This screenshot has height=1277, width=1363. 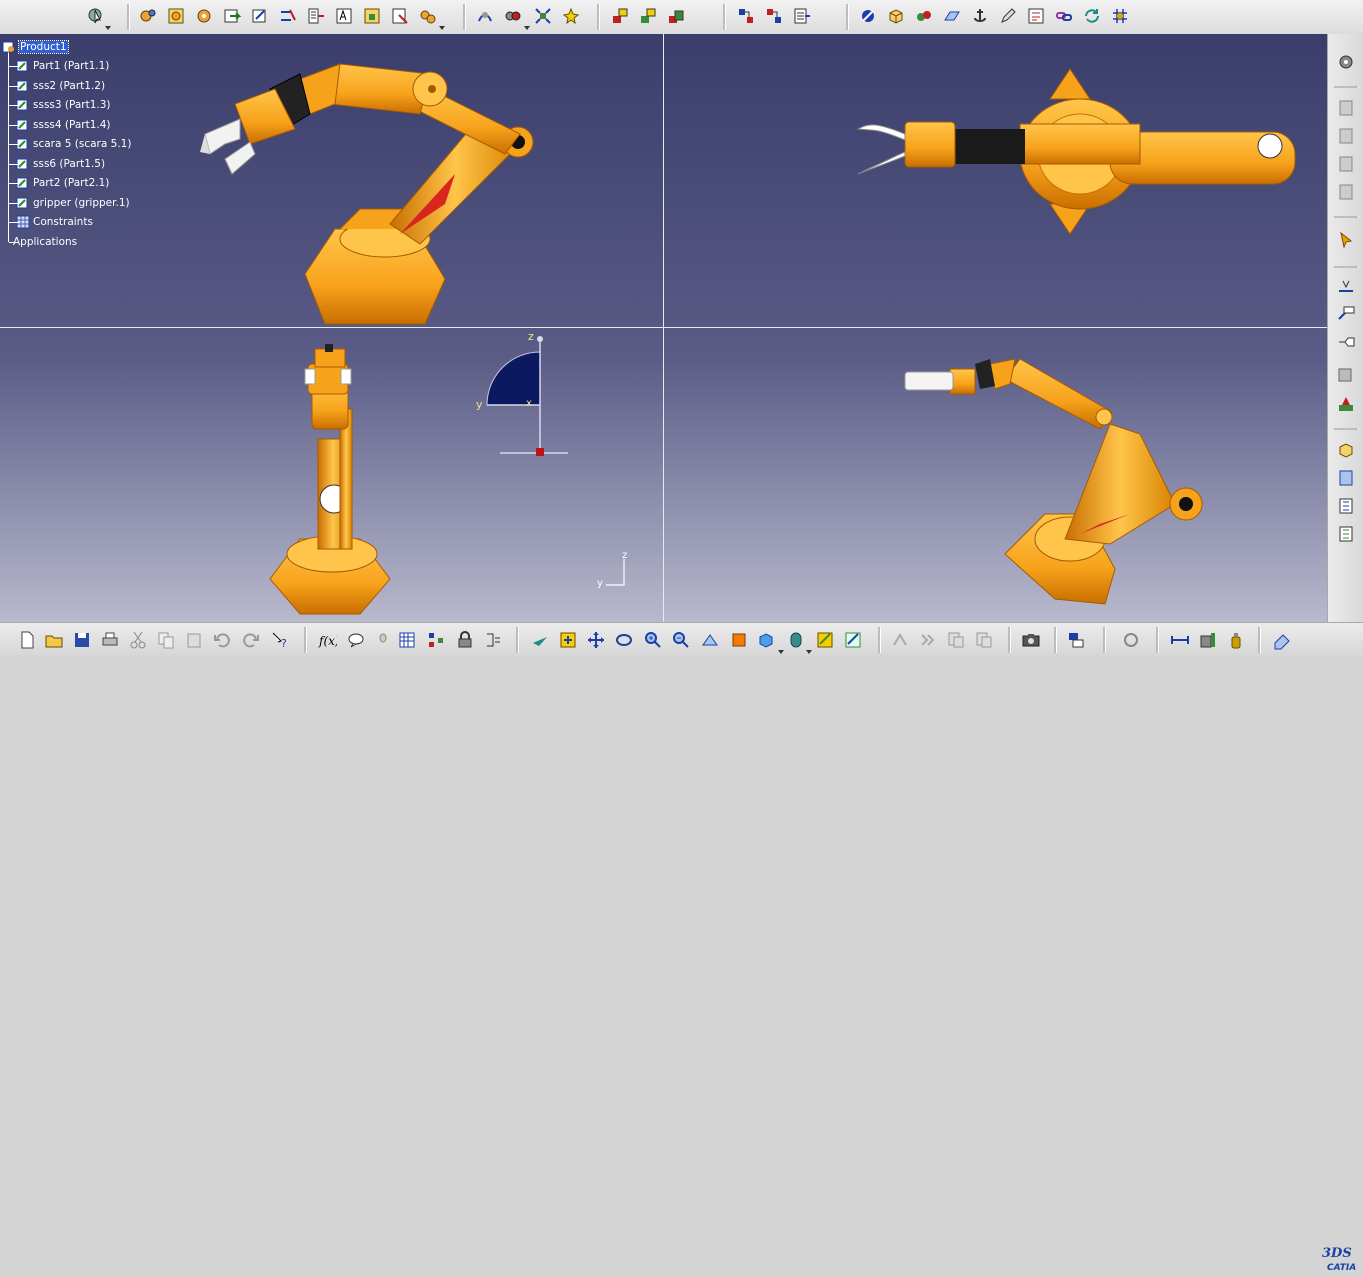 What do you see at coordinates (56, 125) in the screenshot?
I see `tree-item: ssss4 (Part1.4)` at bounding box center [56, 125].